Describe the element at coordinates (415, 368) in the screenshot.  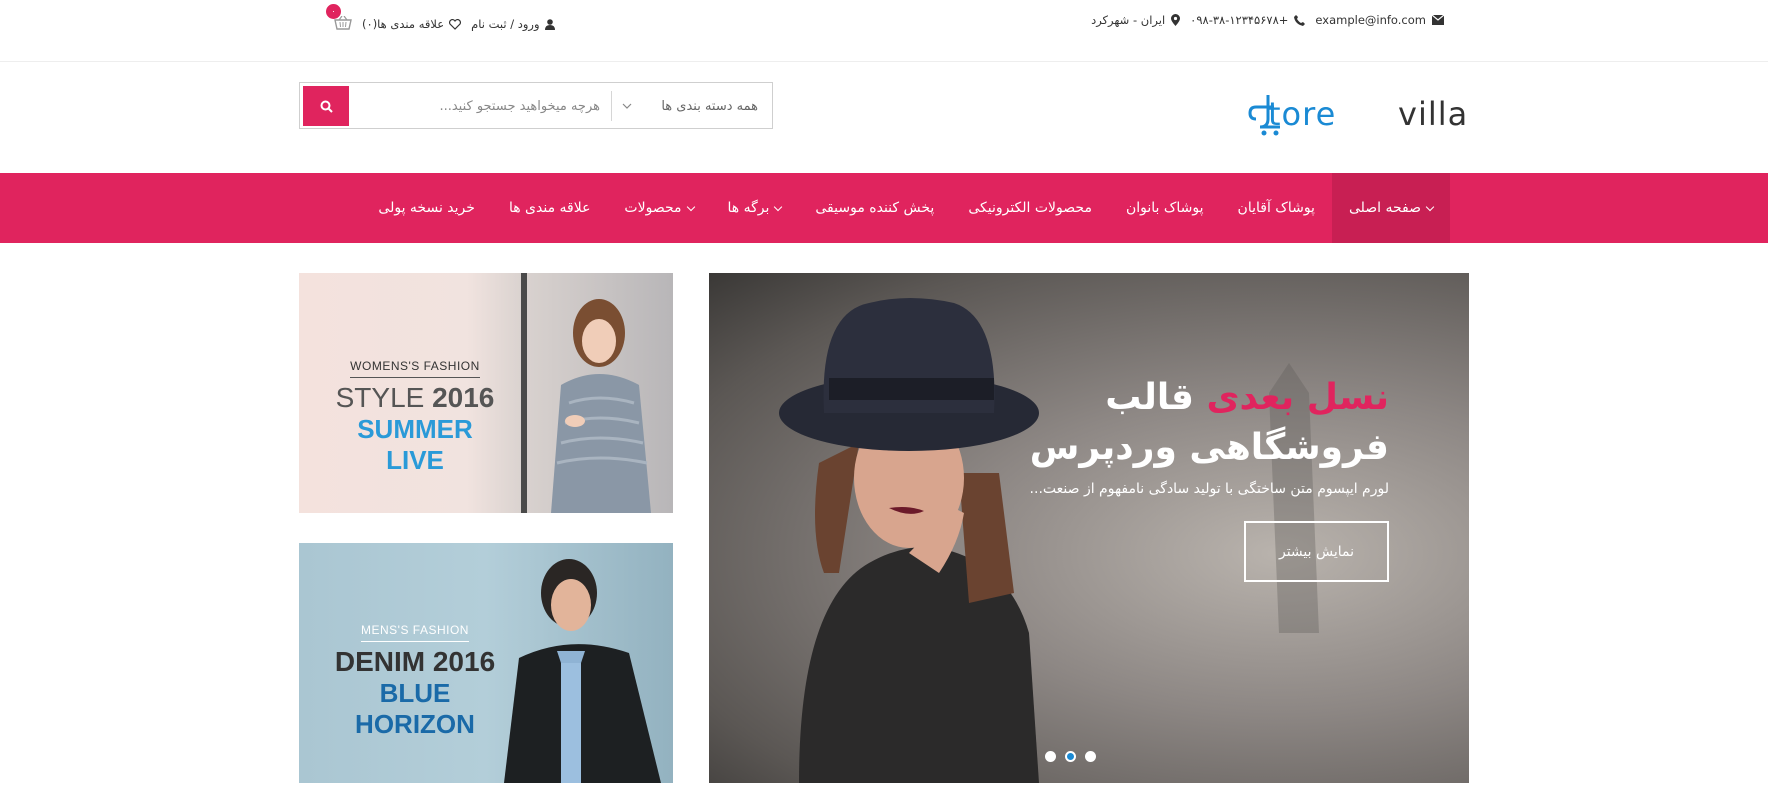
I see `women-banner-small: WOMENS'S FASHION` at that location.